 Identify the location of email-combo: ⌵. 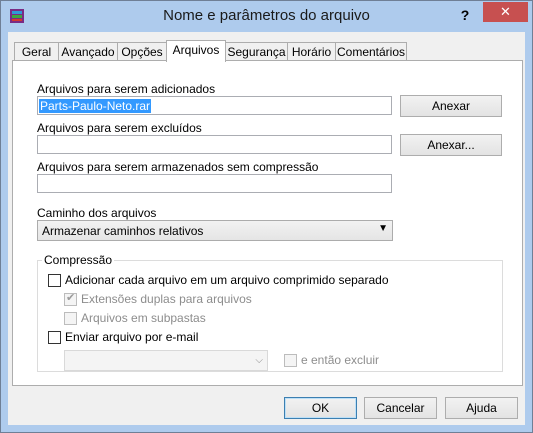
(166, 360).